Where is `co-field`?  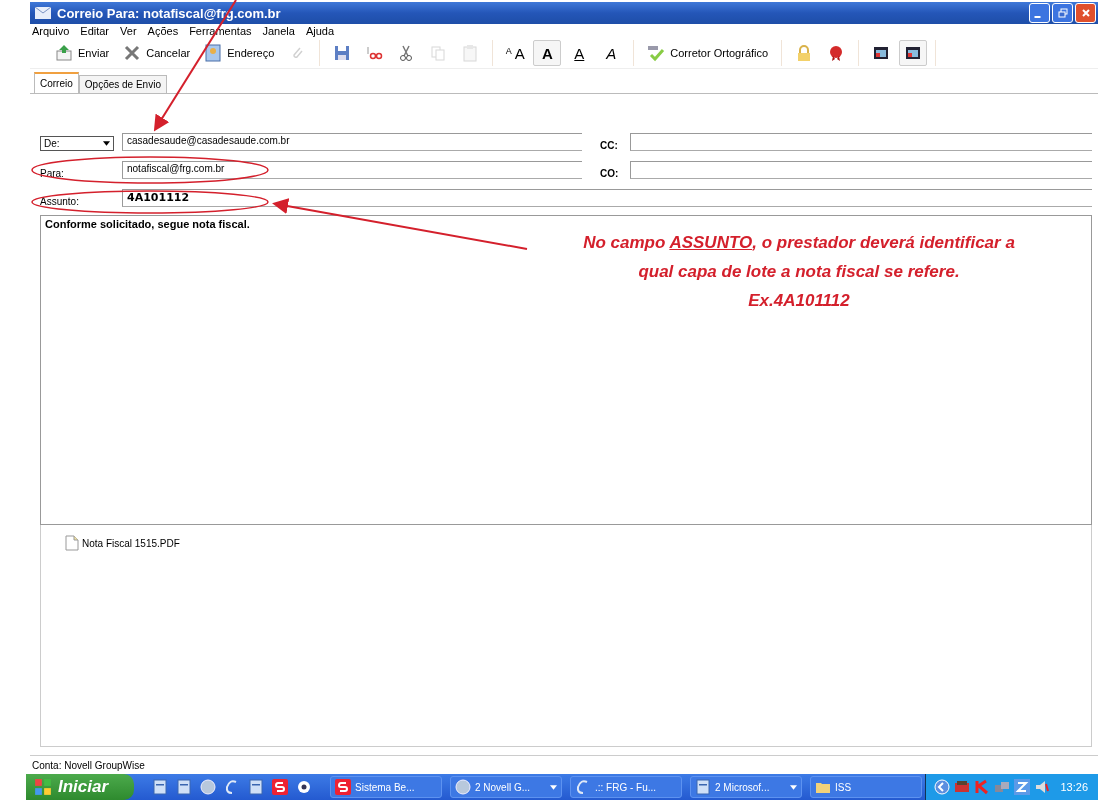 co-field is located at coordinates (861, 170).